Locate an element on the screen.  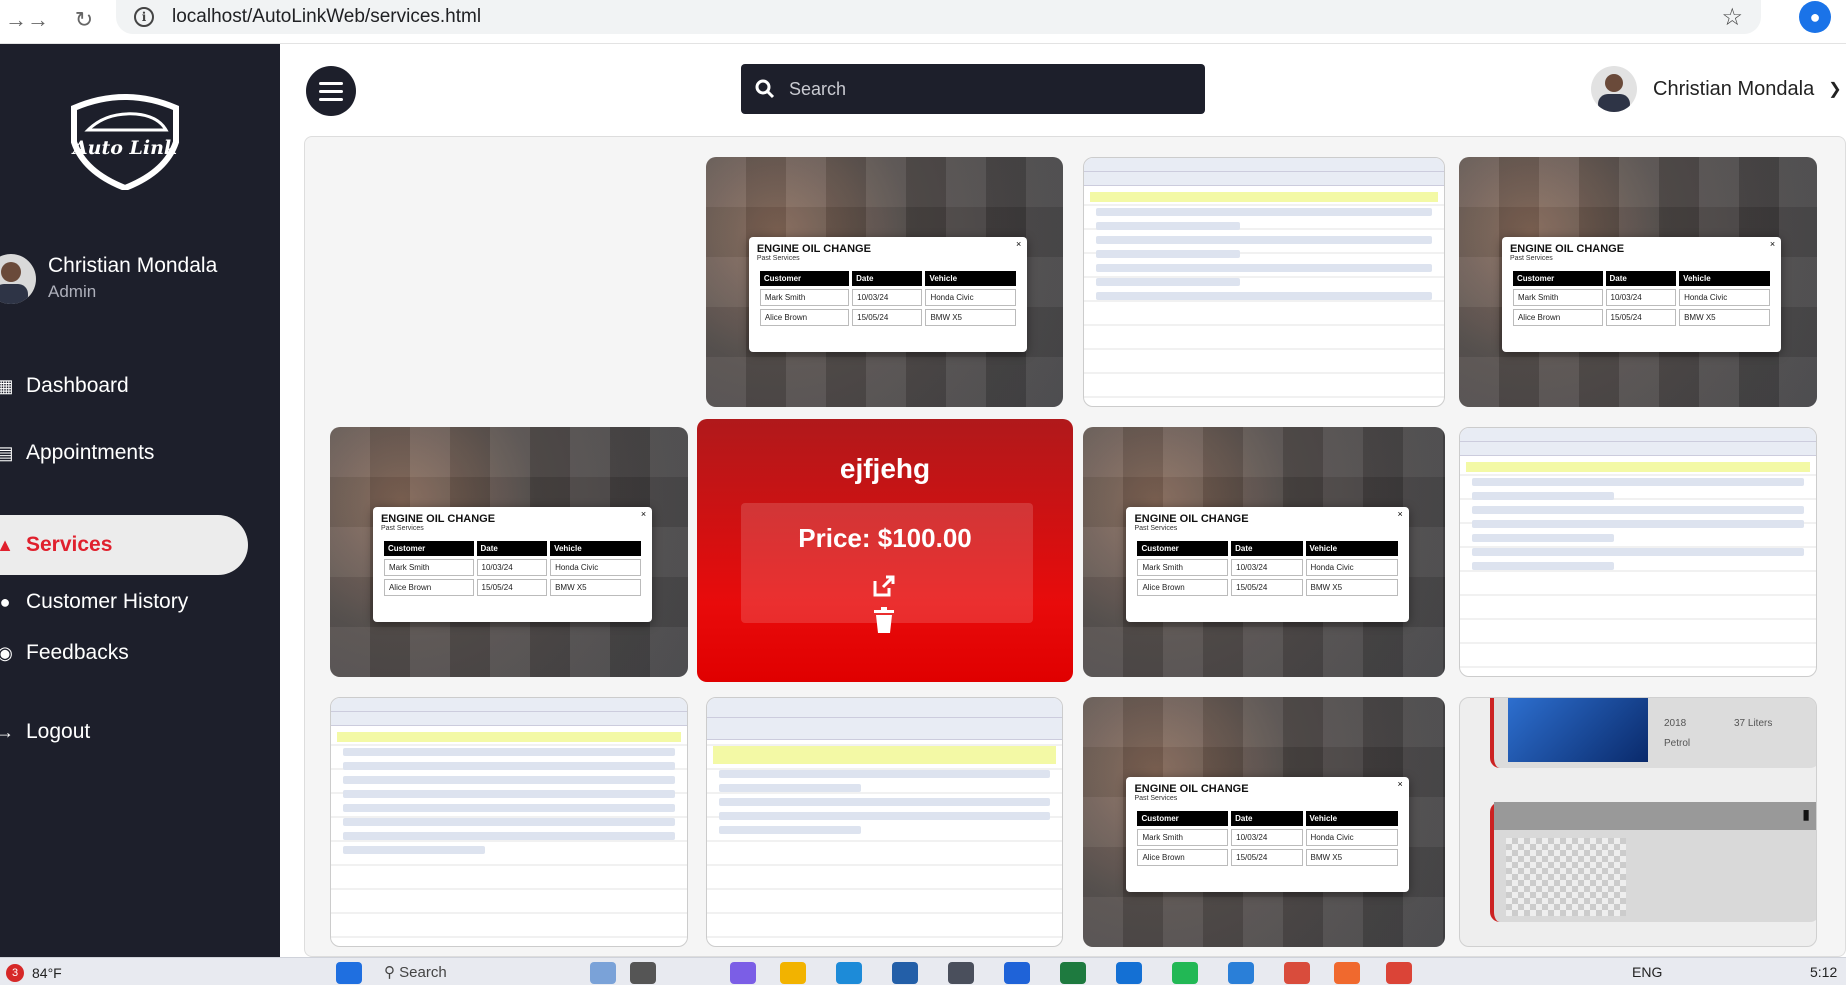
sidebar-item-label: Services is located at coordinates (69, 544).